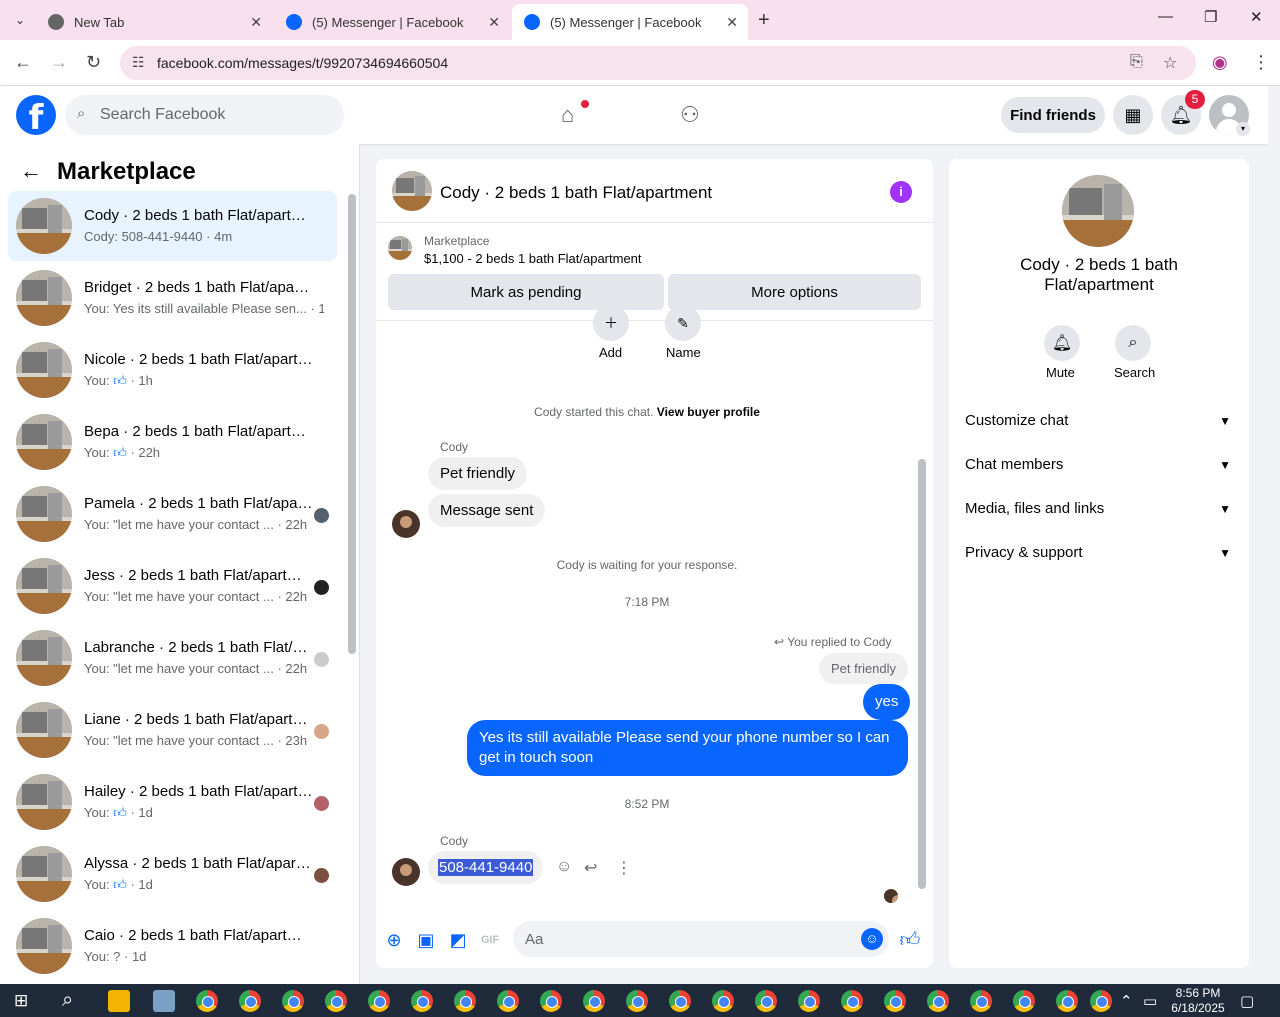  What do you see at coordinates (1133, 343) in the screenshot?
I see `search-icon: ⌕` at bounding box center [1133, 343].